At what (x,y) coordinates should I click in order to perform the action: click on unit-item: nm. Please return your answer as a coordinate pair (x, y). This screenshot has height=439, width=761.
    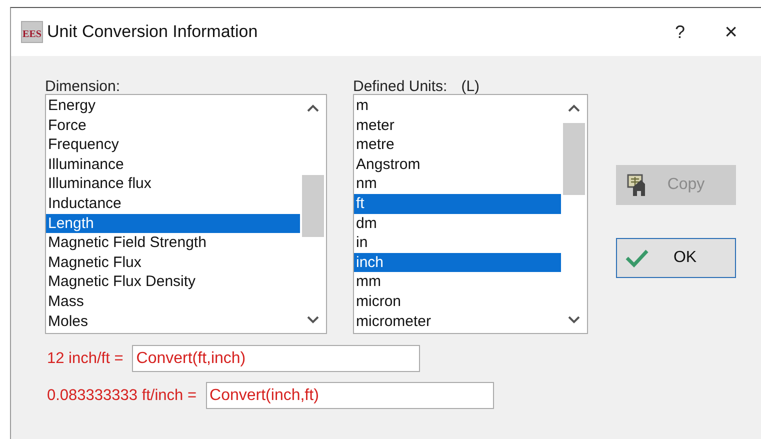
    Looking at the image, I should click on (457, 184).